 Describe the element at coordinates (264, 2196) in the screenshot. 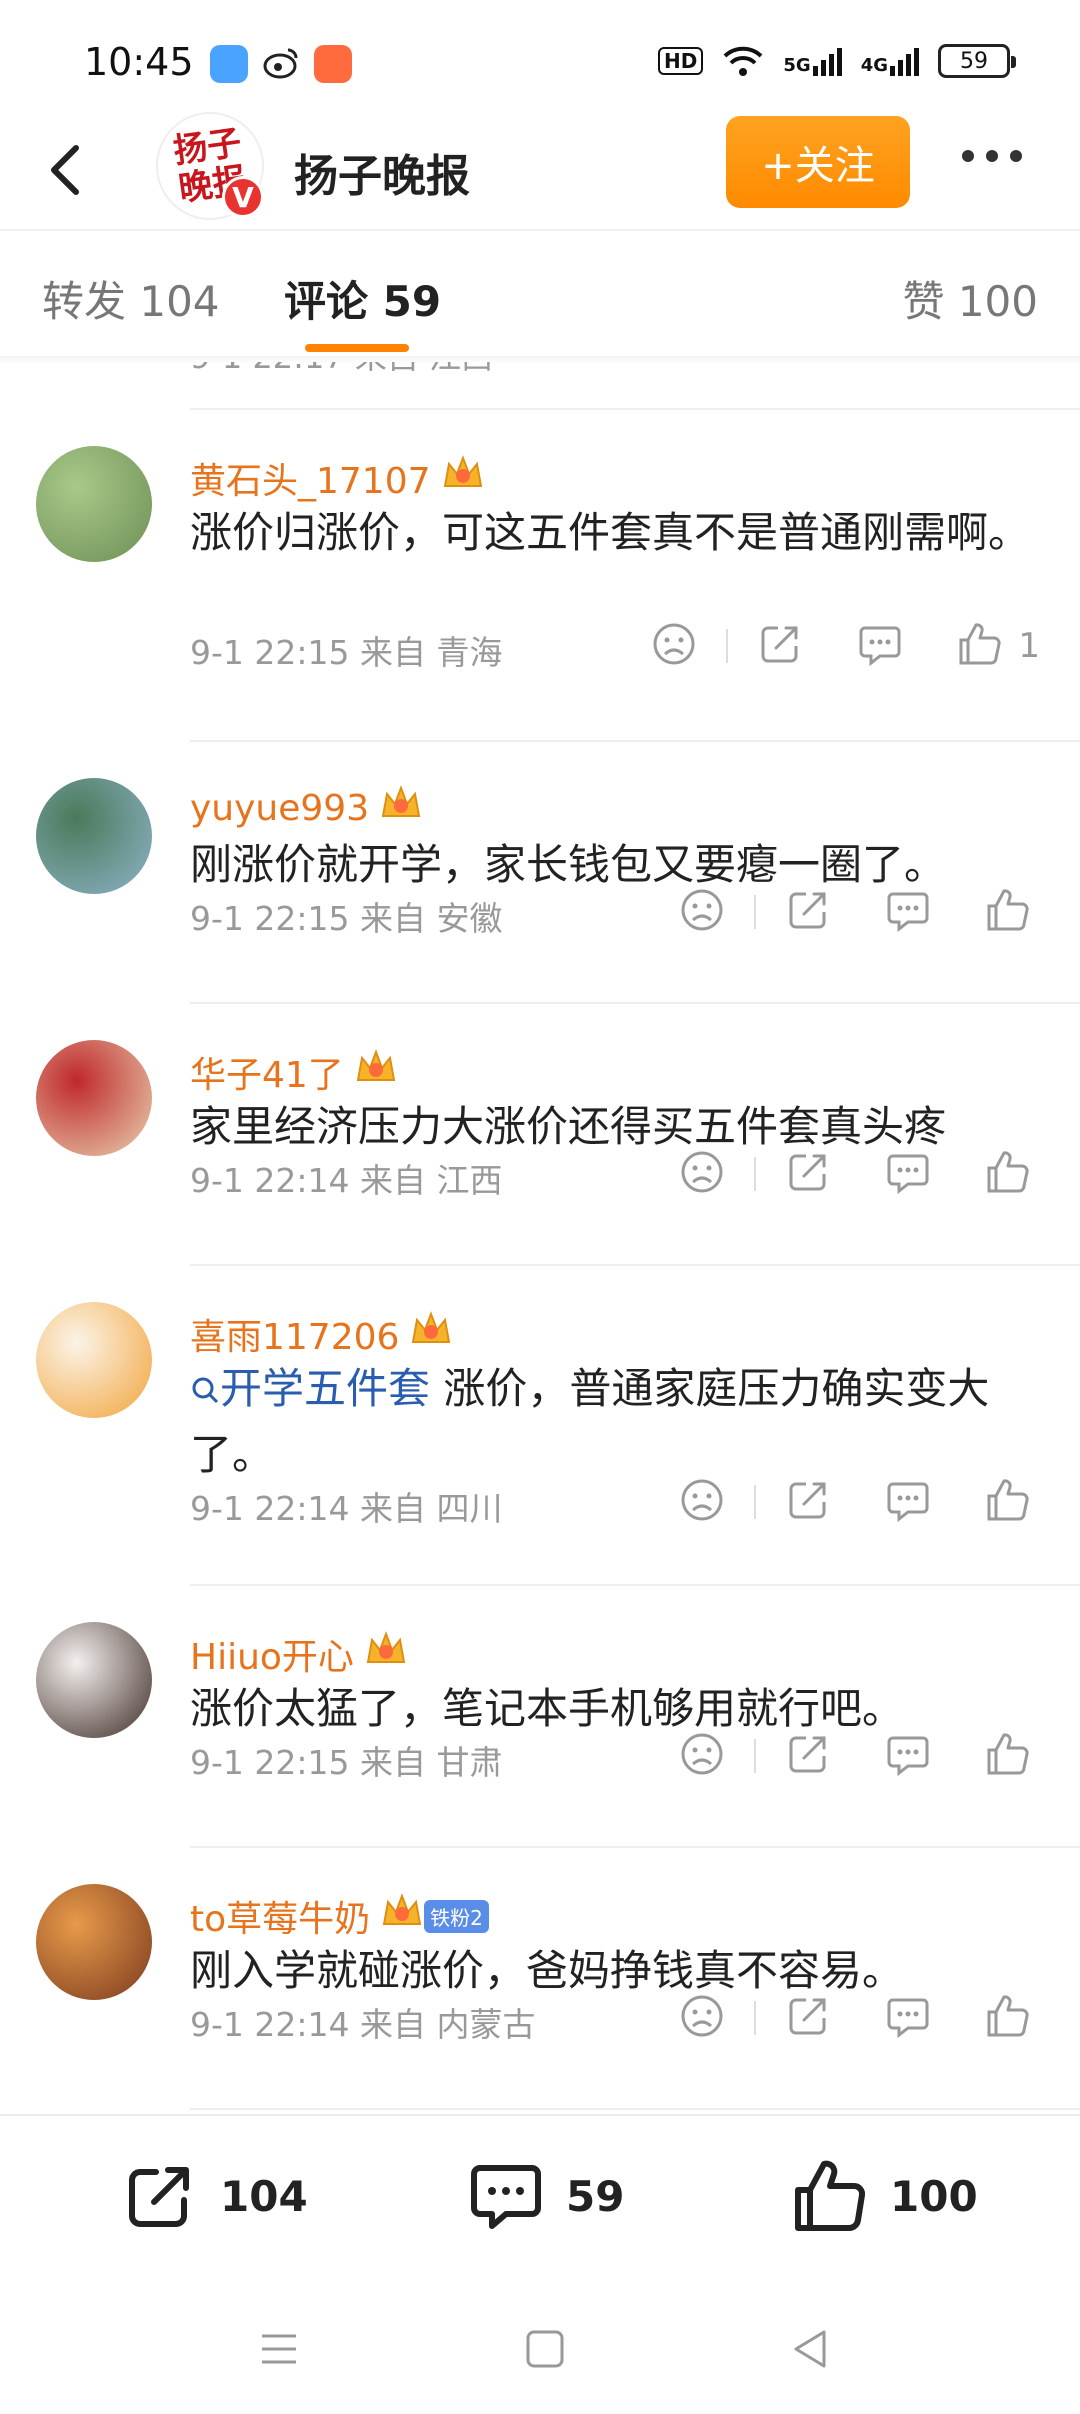

I see `repost-count: 104` at that location.